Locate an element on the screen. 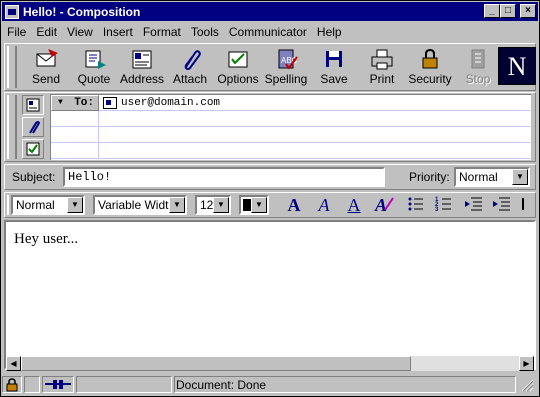 This screenshot has height=397, width=540. indent-icon is located at coordinates (501, 204).